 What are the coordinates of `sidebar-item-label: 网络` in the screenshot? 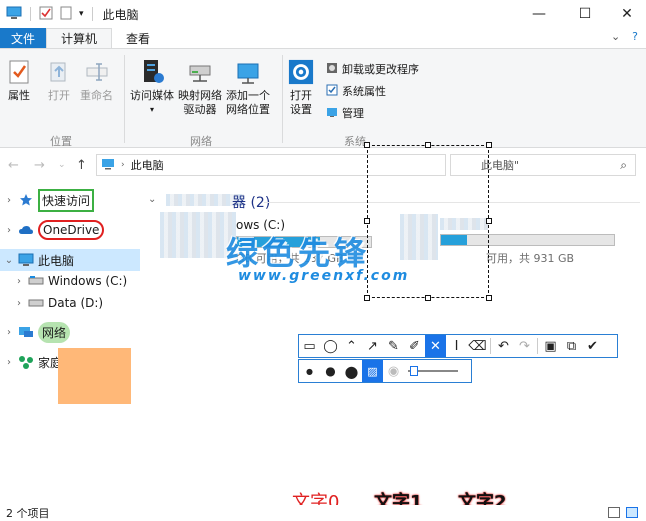 It's located at (54, 332).